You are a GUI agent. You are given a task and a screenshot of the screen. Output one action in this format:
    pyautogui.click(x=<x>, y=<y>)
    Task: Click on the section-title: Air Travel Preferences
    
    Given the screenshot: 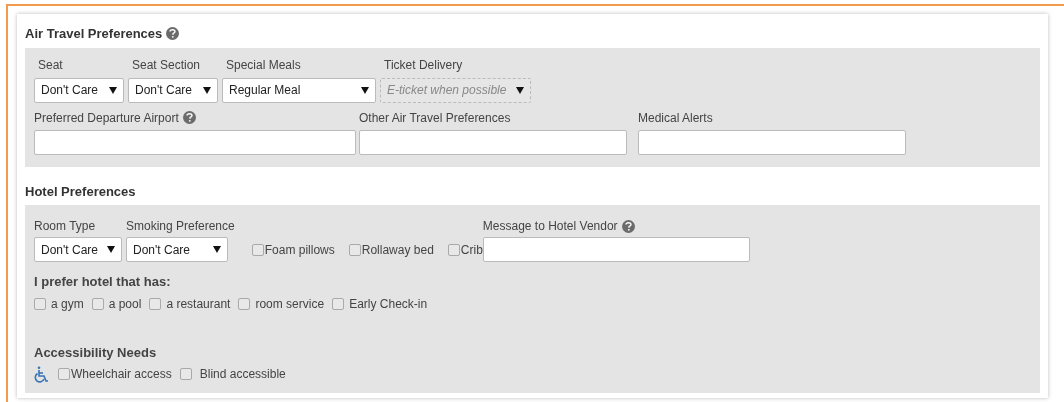 What is the action you would take?
    pyautogui.click(x=94, y=34)
    